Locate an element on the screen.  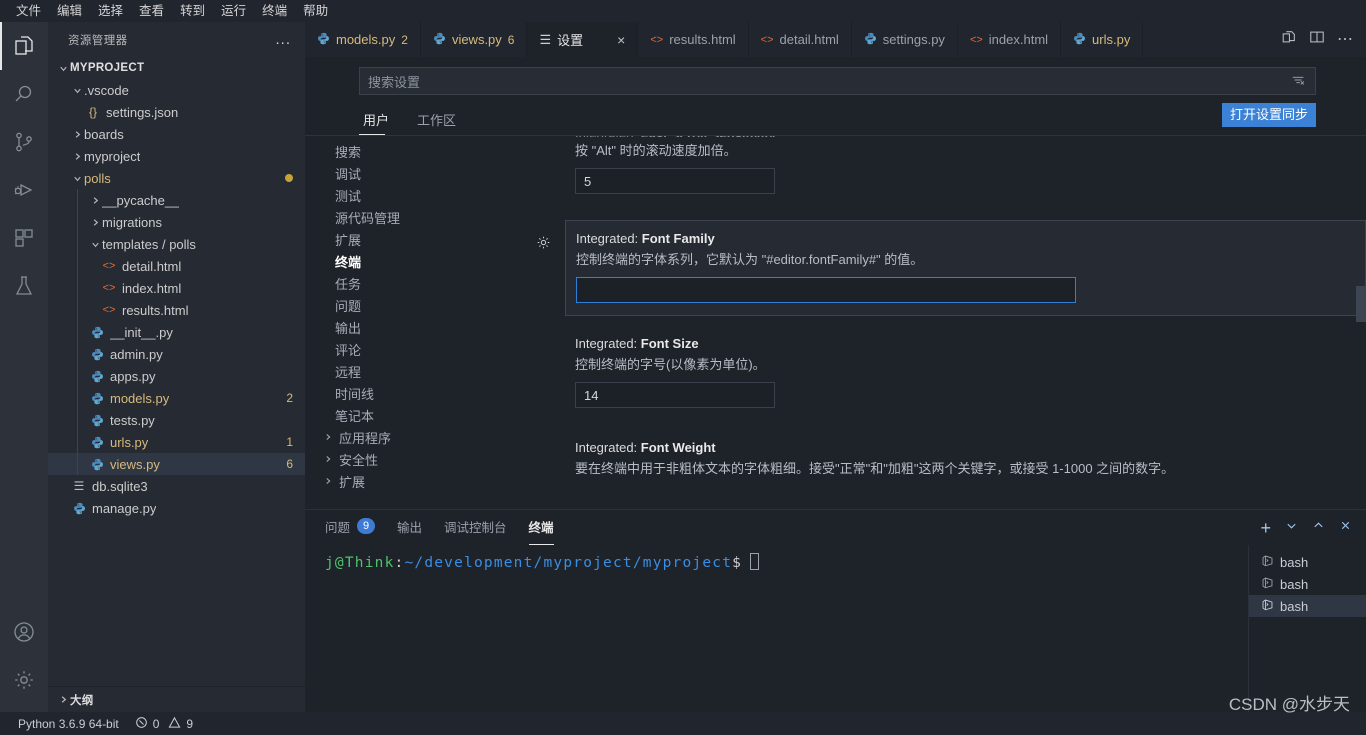
tab-settings: ☰ 设置 × is located at coordinates (583, 39).